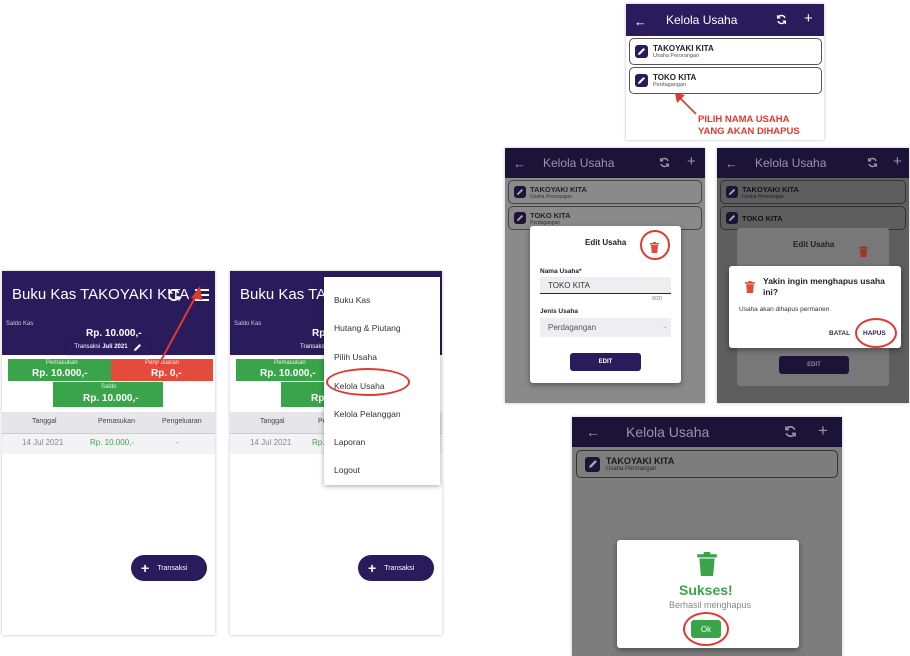  I want to click on nama-usaha-label: Nama Usaha*, so click(561, 271).